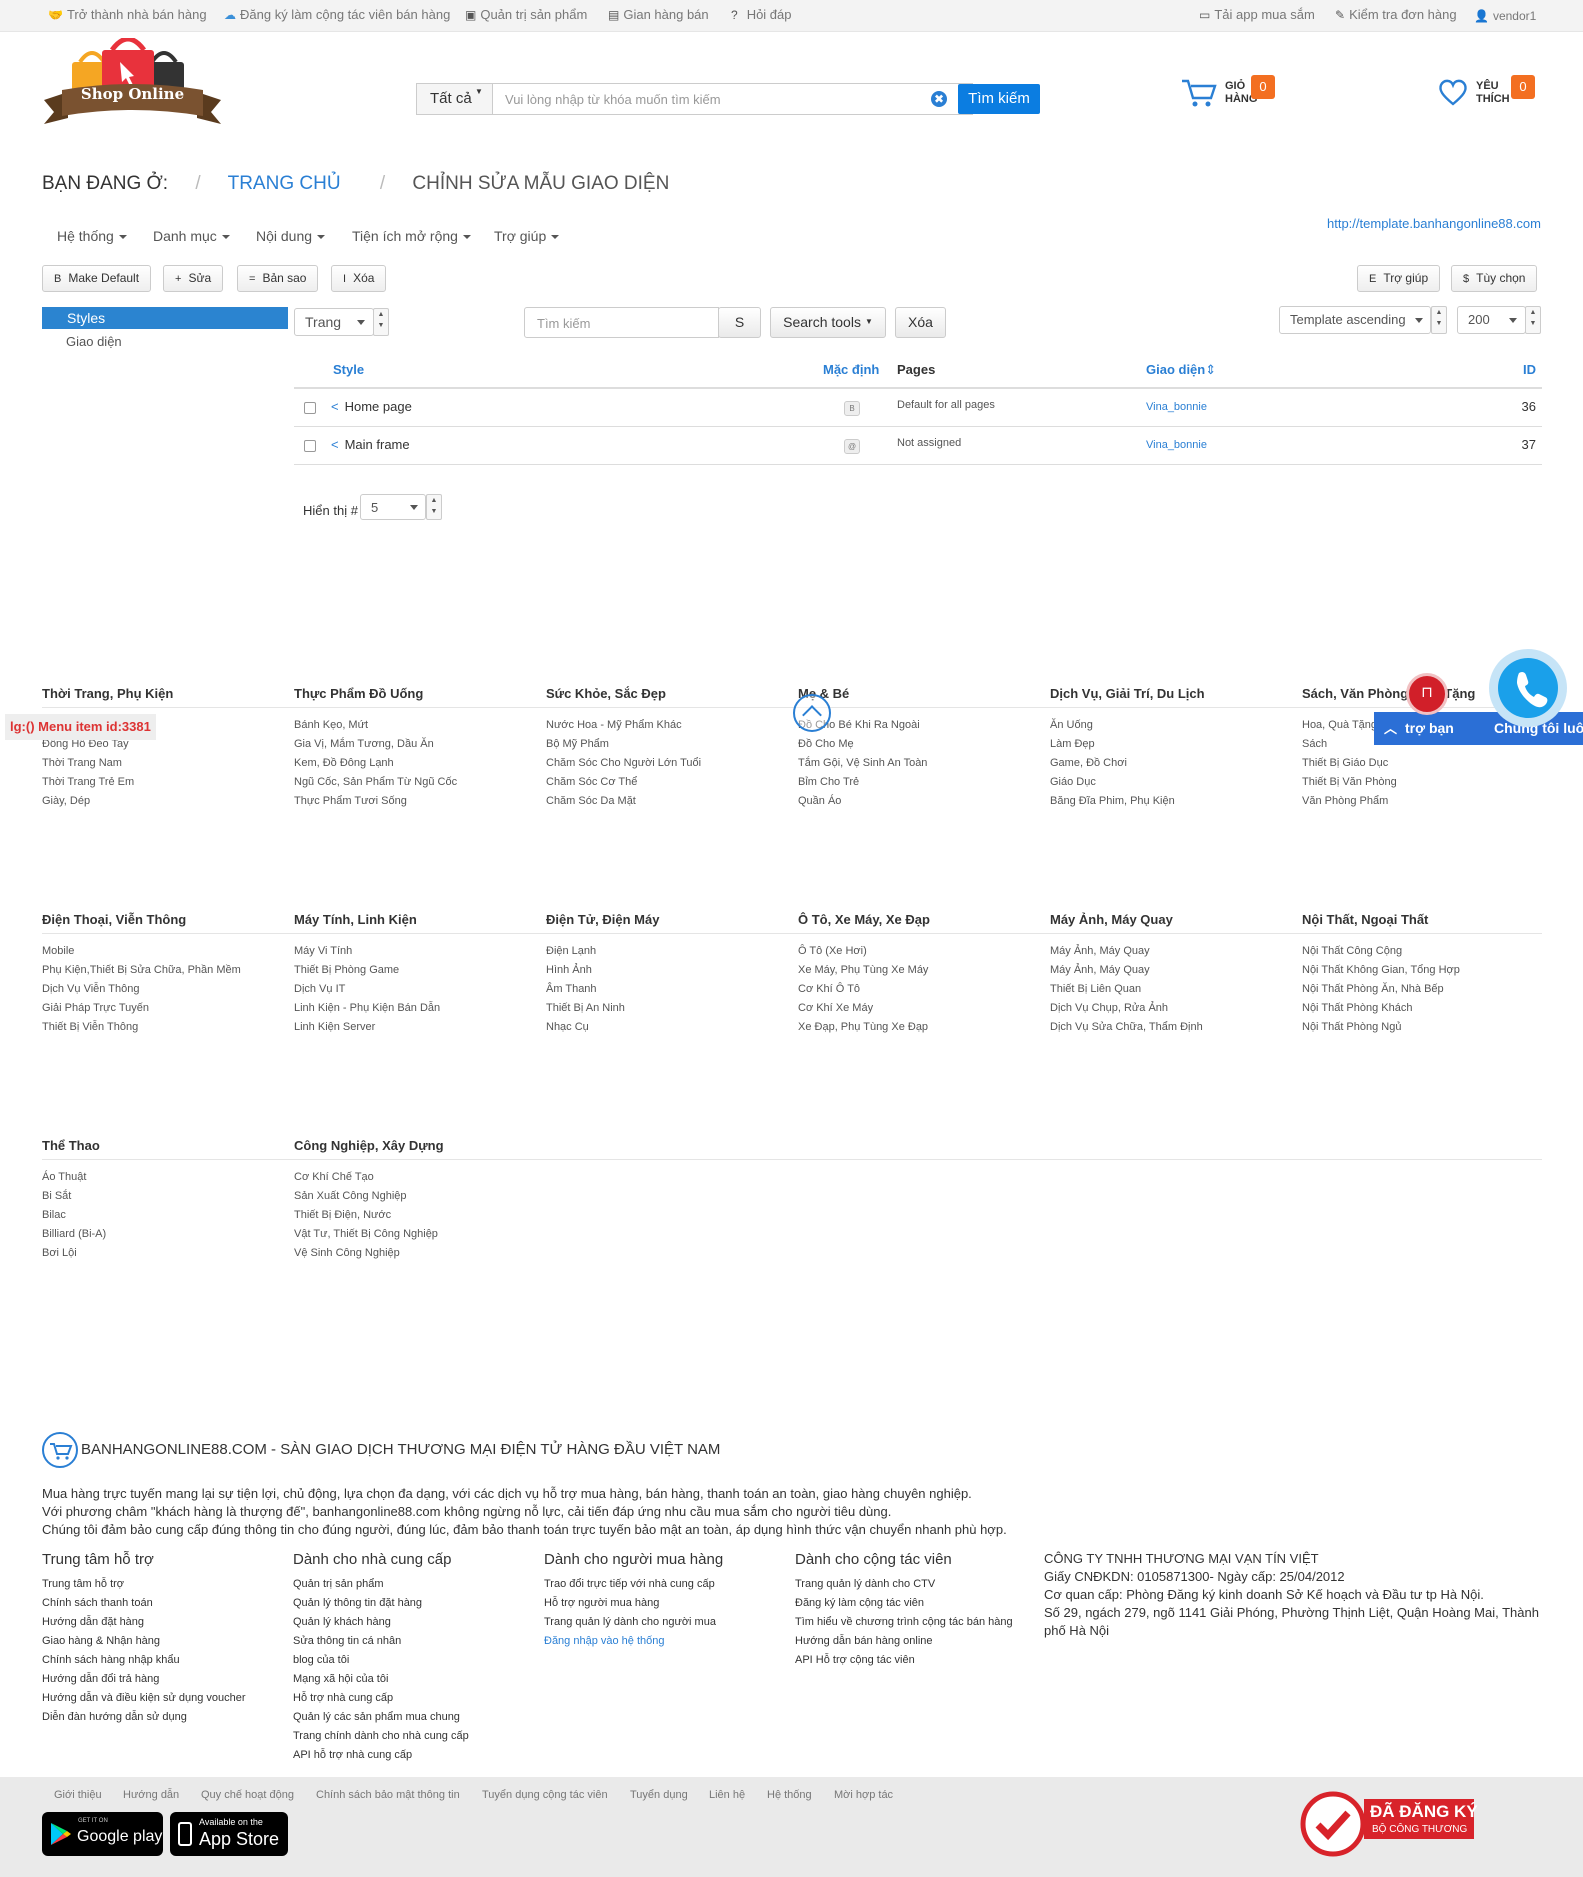 The height and width of the screenshot is (1877, 1583). I want to click on footer-link: Đăng nhập vào hệ thống, so click(604, 1641).